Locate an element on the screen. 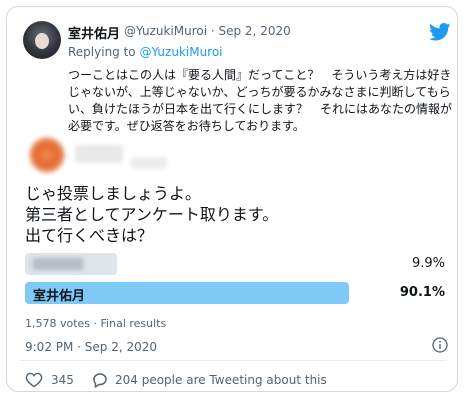 This screenshot has width=466, height=400. tweet-timestamp: 9:02 PM · Sep 2, 2020 is located at coordinates (91, 347).